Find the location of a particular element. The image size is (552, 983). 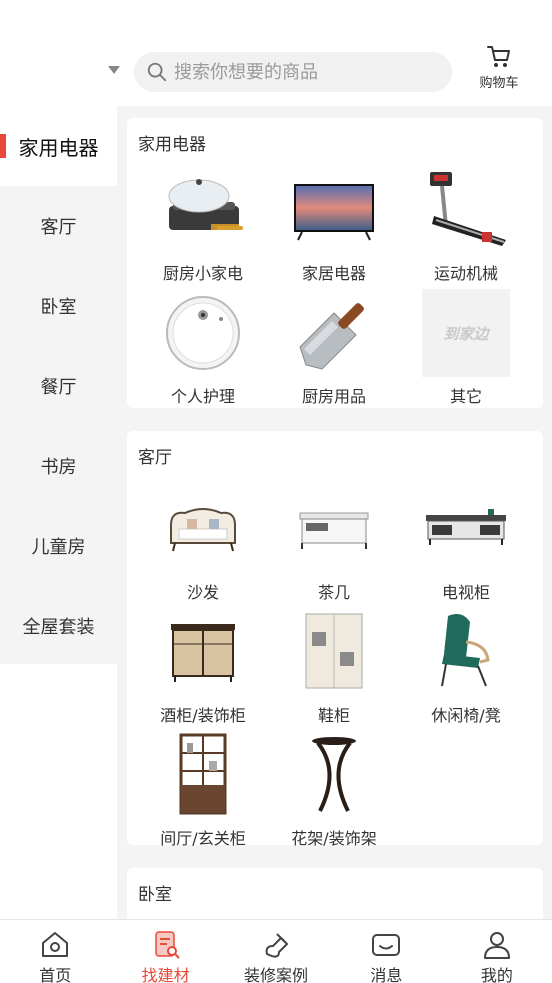

category-item-label: 沙发 is located at coordinates (202, 592).